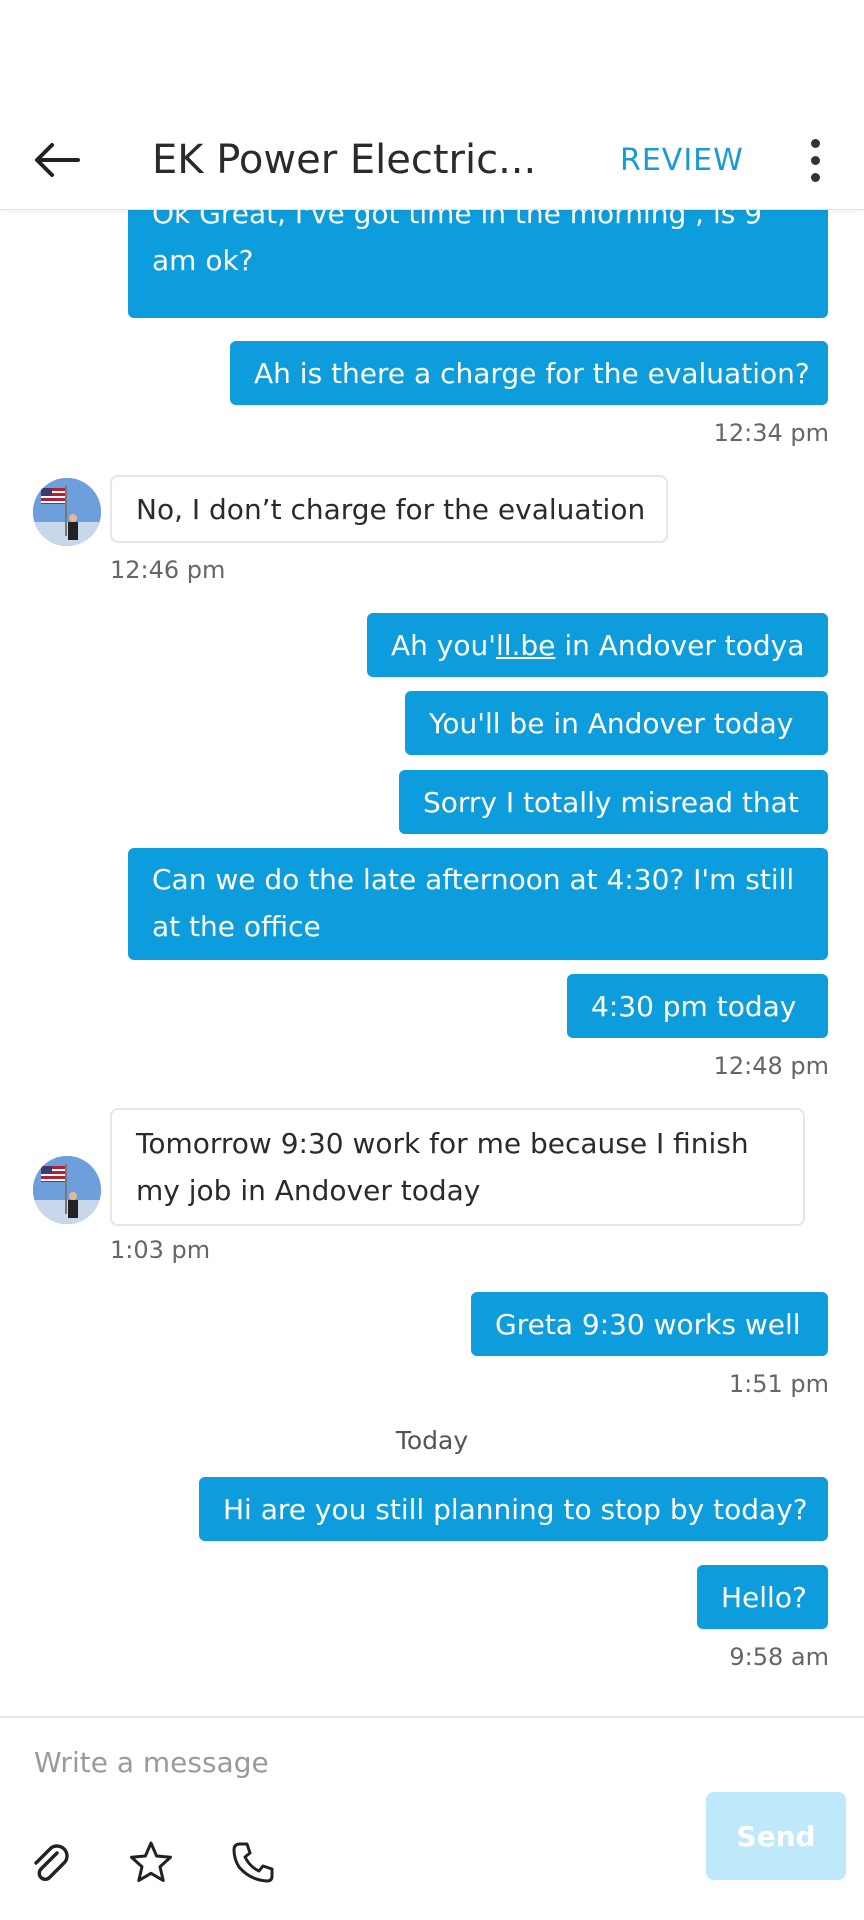 The width and height of the screenshot is (864, 1920). Describe the element at coordinates (529, 373) in the screenshot. I see `outgoing-message: Ah is there a charge for the evaluation?` at that location.